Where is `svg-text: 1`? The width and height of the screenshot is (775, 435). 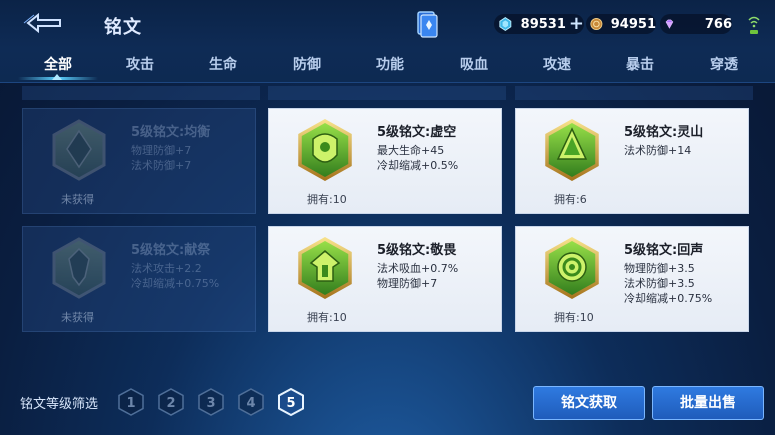 svg-text: 1 is located at coordinates (130, 403).